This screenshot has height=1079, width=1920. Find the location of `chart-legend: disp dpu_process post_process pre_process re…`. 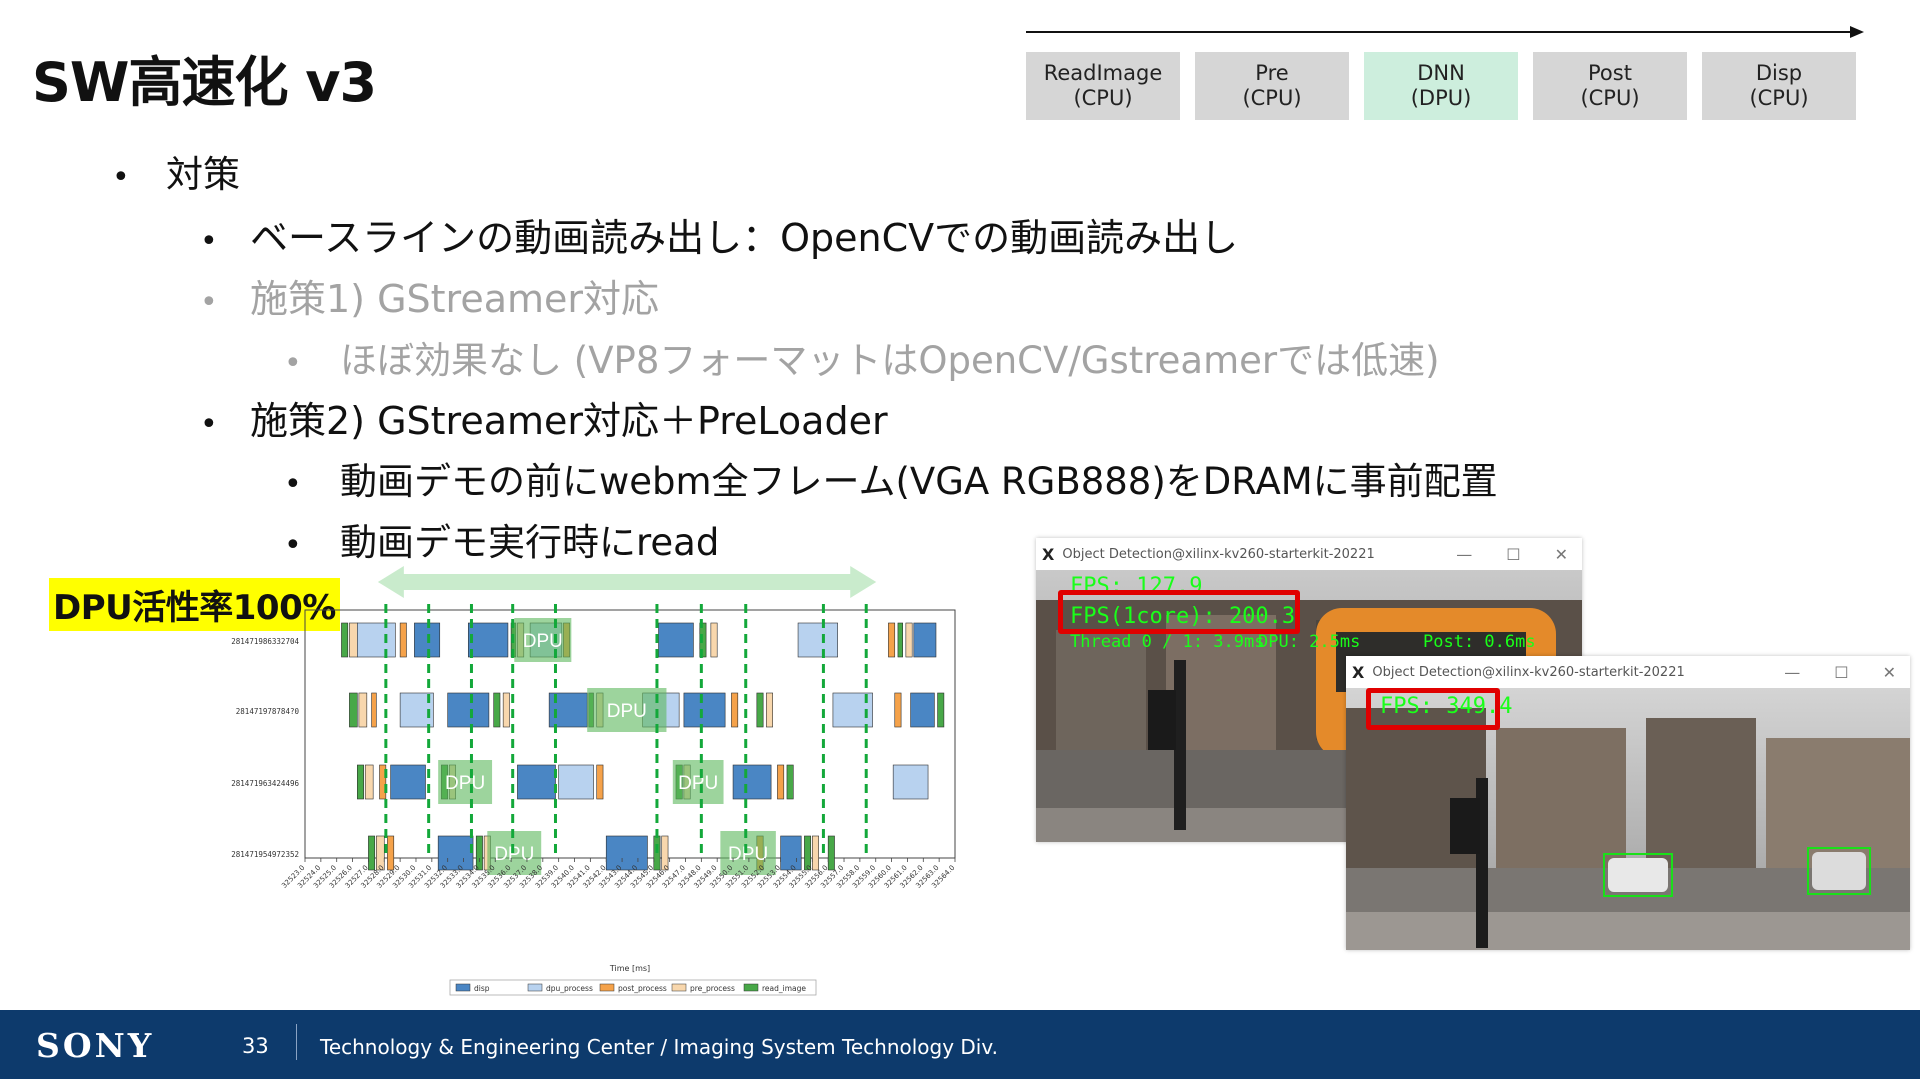

chart-legend: disp dpu_process post_process pre_process re… is located at coordinates (633, 987).